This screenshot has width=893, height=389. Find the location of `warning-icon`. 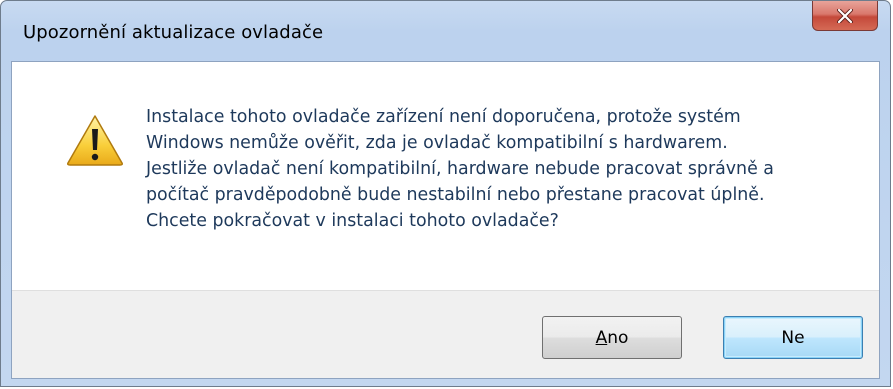

warning-icon is located at coordinates (95, 140).